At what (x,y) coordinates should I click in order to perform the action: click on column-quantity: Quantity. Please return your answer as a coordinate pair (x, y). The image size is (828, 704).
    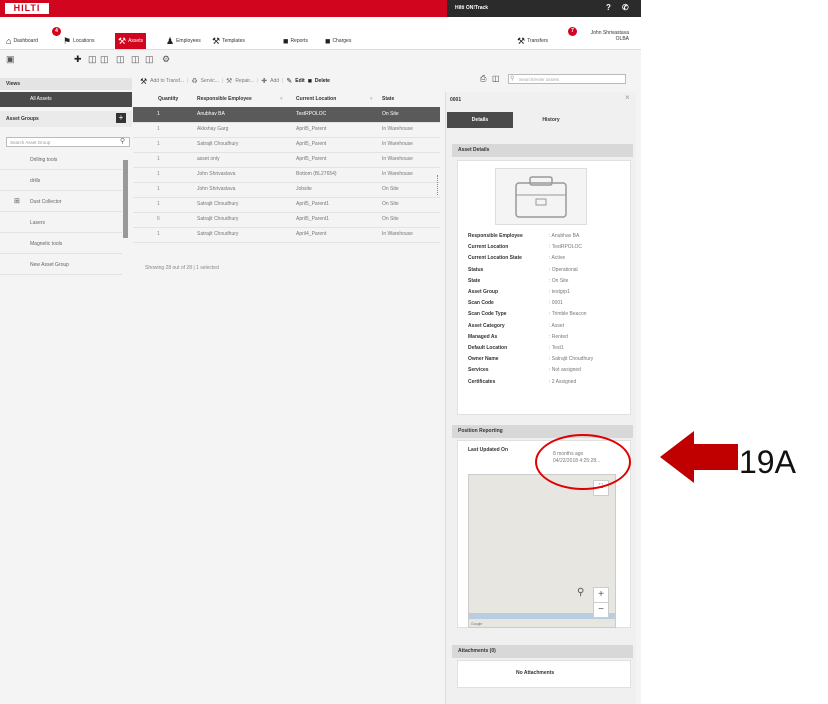
    Looking at the image, I should click on (168, 99).